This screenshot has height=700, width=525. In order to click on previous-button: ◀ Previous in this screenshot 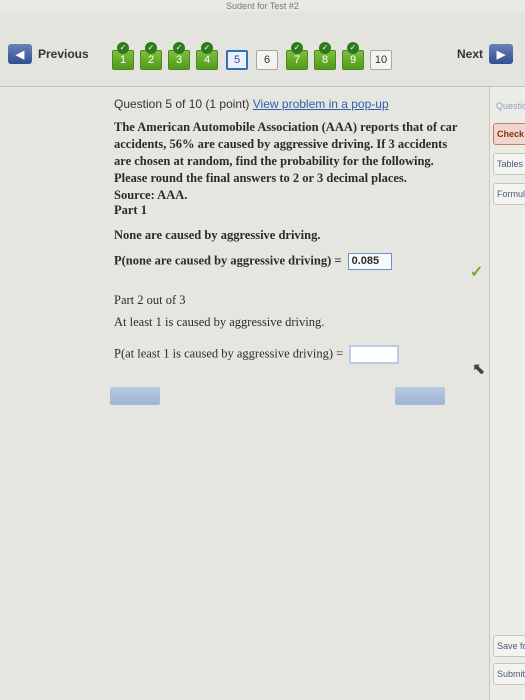, I will do `click(48, 54)`.